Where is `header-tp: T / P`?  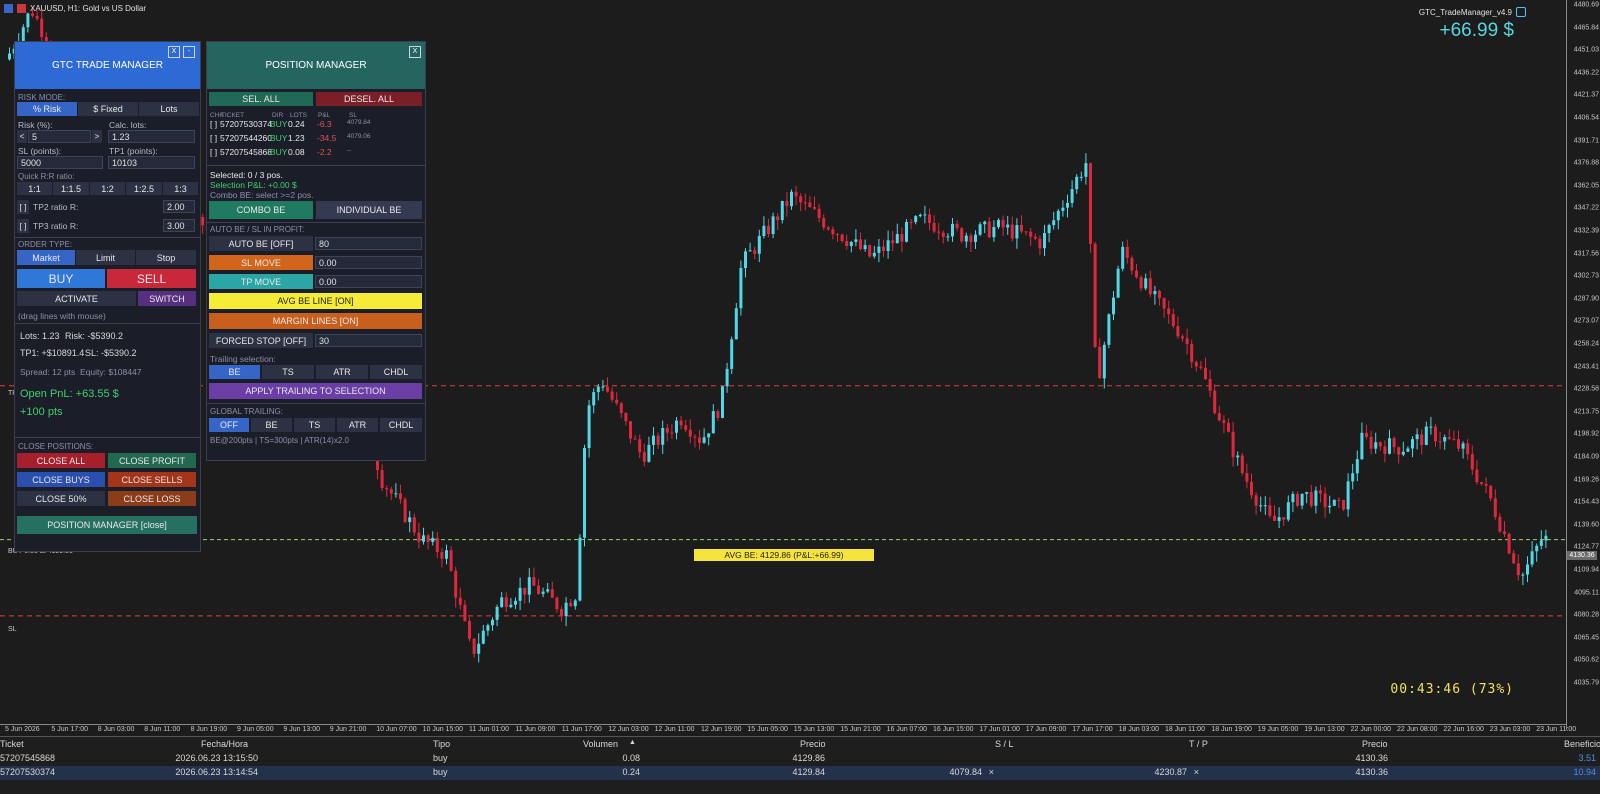 header-tp: T / P is located at coordinates (1198, 744).